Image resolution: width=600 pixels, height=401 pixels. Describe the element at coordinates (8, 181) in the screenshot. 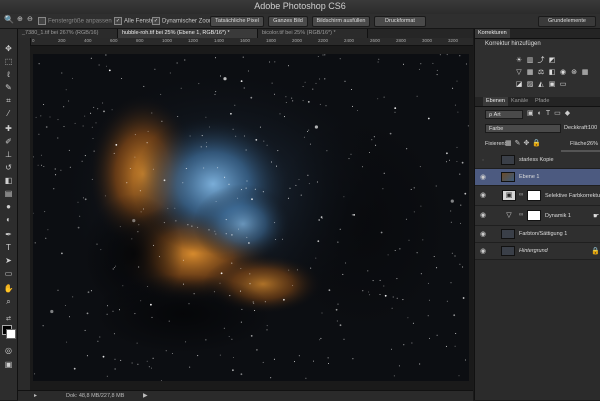

I see `eraser-tool-icon: ◧` at that location.